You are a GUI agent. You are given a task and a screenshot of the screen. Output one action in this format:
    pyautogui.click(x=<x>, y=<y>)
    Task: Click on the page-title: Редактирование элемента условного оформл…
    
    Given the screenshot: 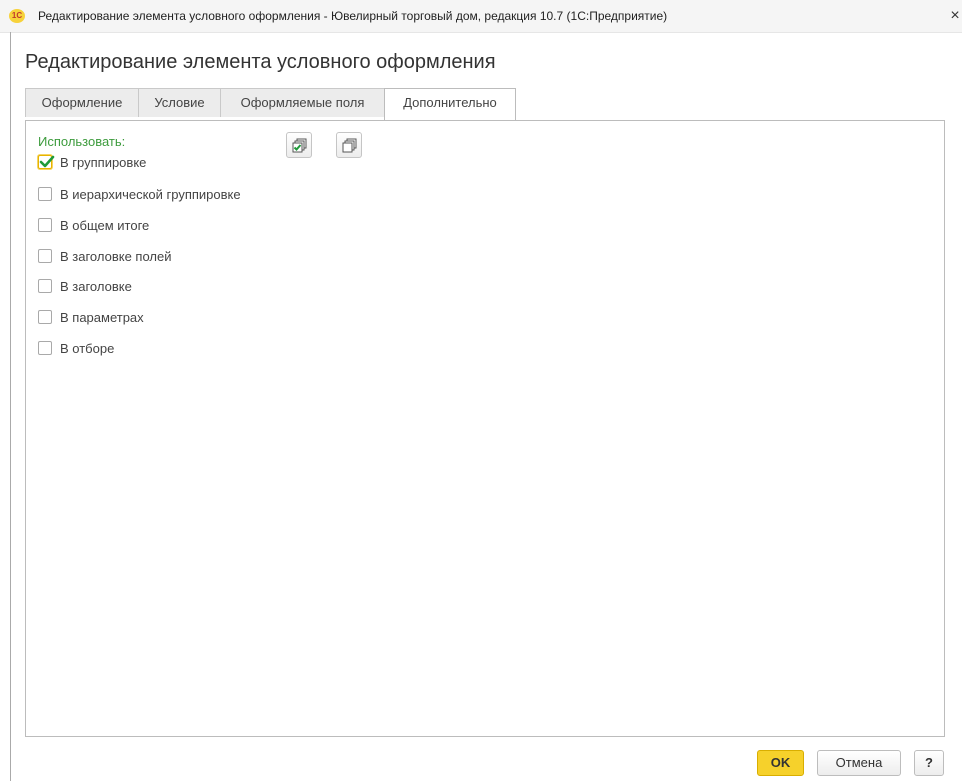 What is the action you would take?
    pyautogui.click(x=260, y=62)
    